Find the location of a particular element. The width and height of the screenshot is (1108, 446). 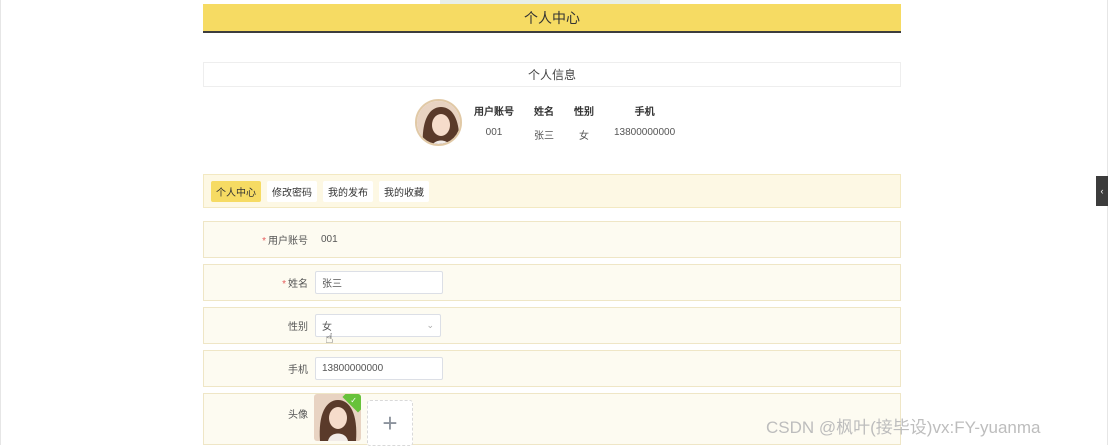

profile-tabs: 个人中心 修改密码 我的发布 我的收藏 is located at coordinates (552, 191).